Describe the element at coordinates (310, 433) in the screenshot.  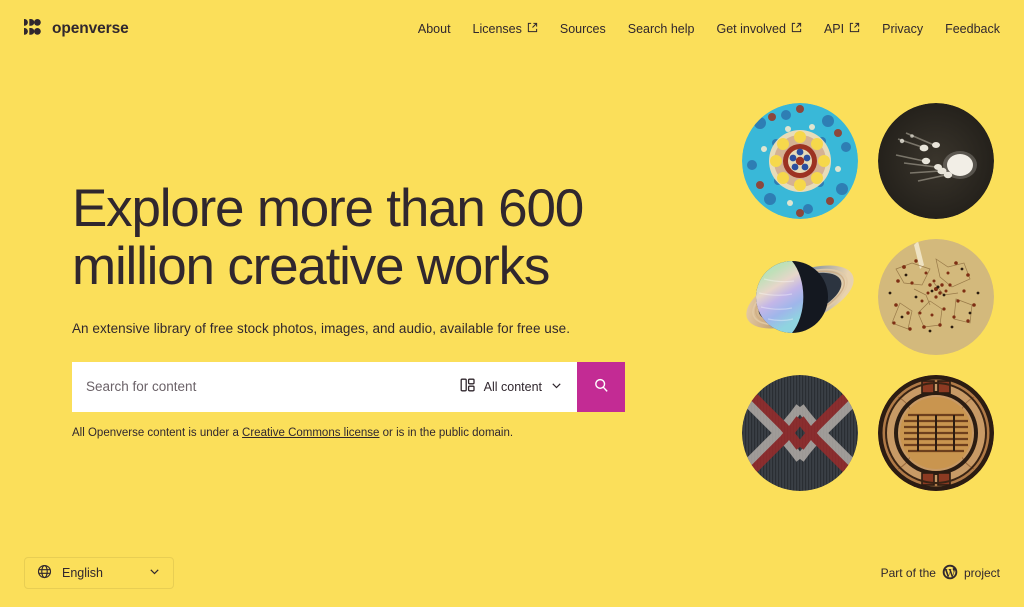
I see `creative-commons-license-link: Creative Commons license` at that location.